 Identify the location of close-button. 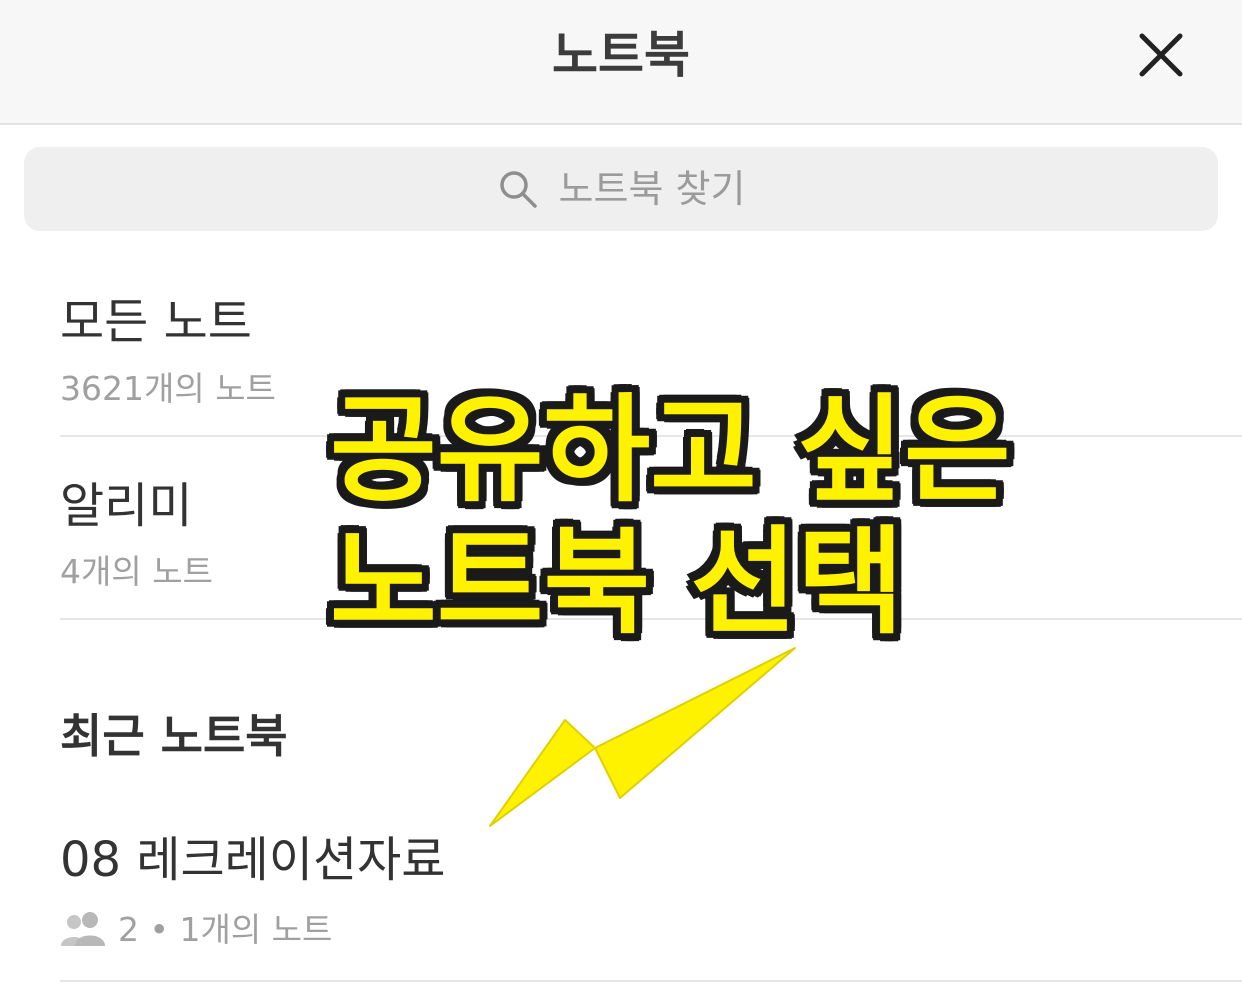
(1160, 56).